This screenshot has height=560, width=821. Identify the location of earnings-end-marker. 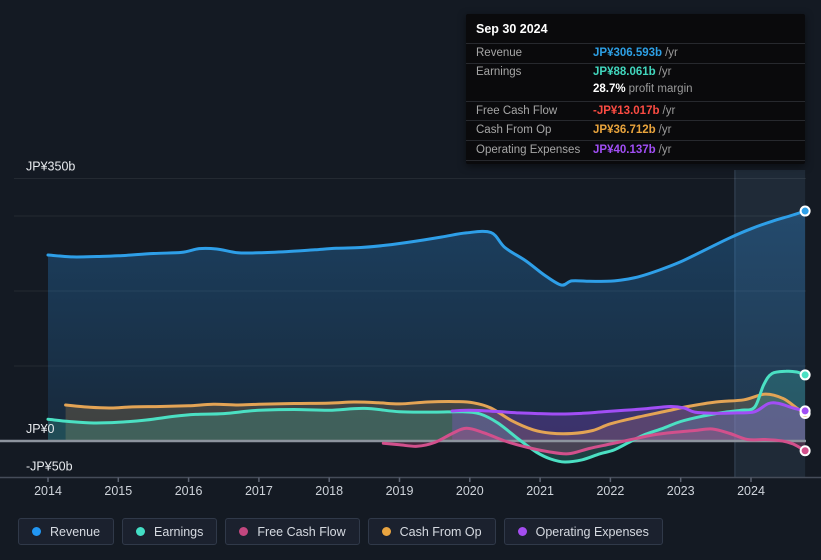
(805, 375).